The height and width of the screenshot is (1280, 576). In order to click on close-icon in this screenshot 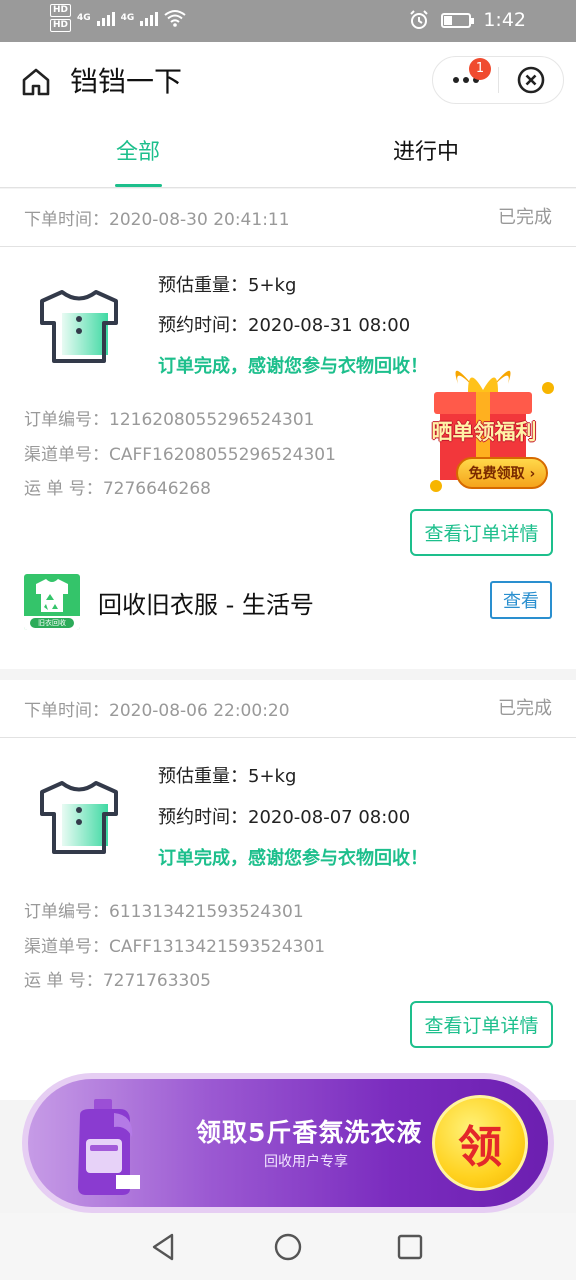, I will do `click(531, 80)`.